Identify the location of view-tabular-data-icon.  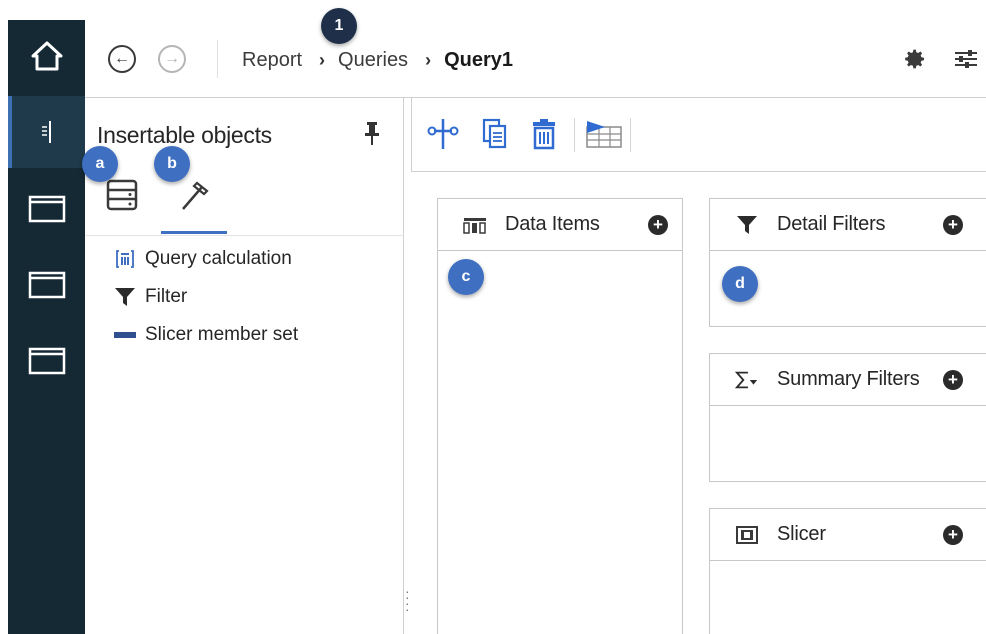
(604, 134).